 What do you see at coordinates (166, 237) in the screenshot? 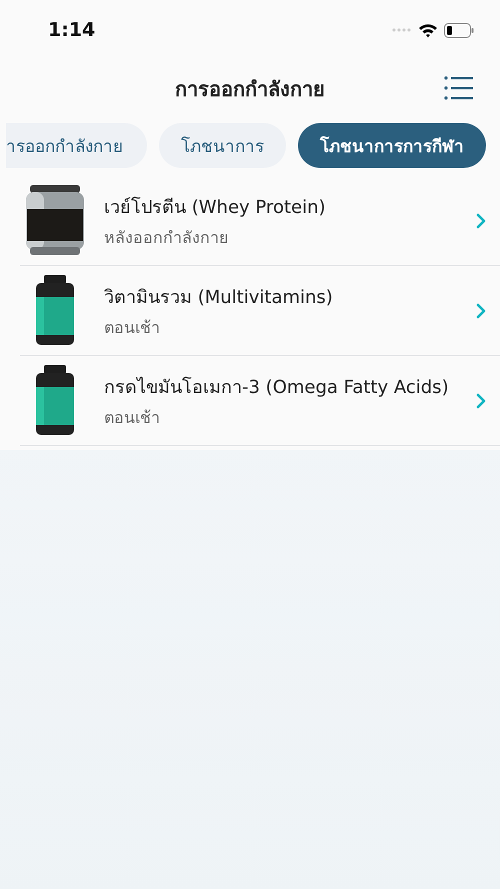
I see `item-subtitle: หลังออกกำลังกาย` at bounding box center [166, 237].